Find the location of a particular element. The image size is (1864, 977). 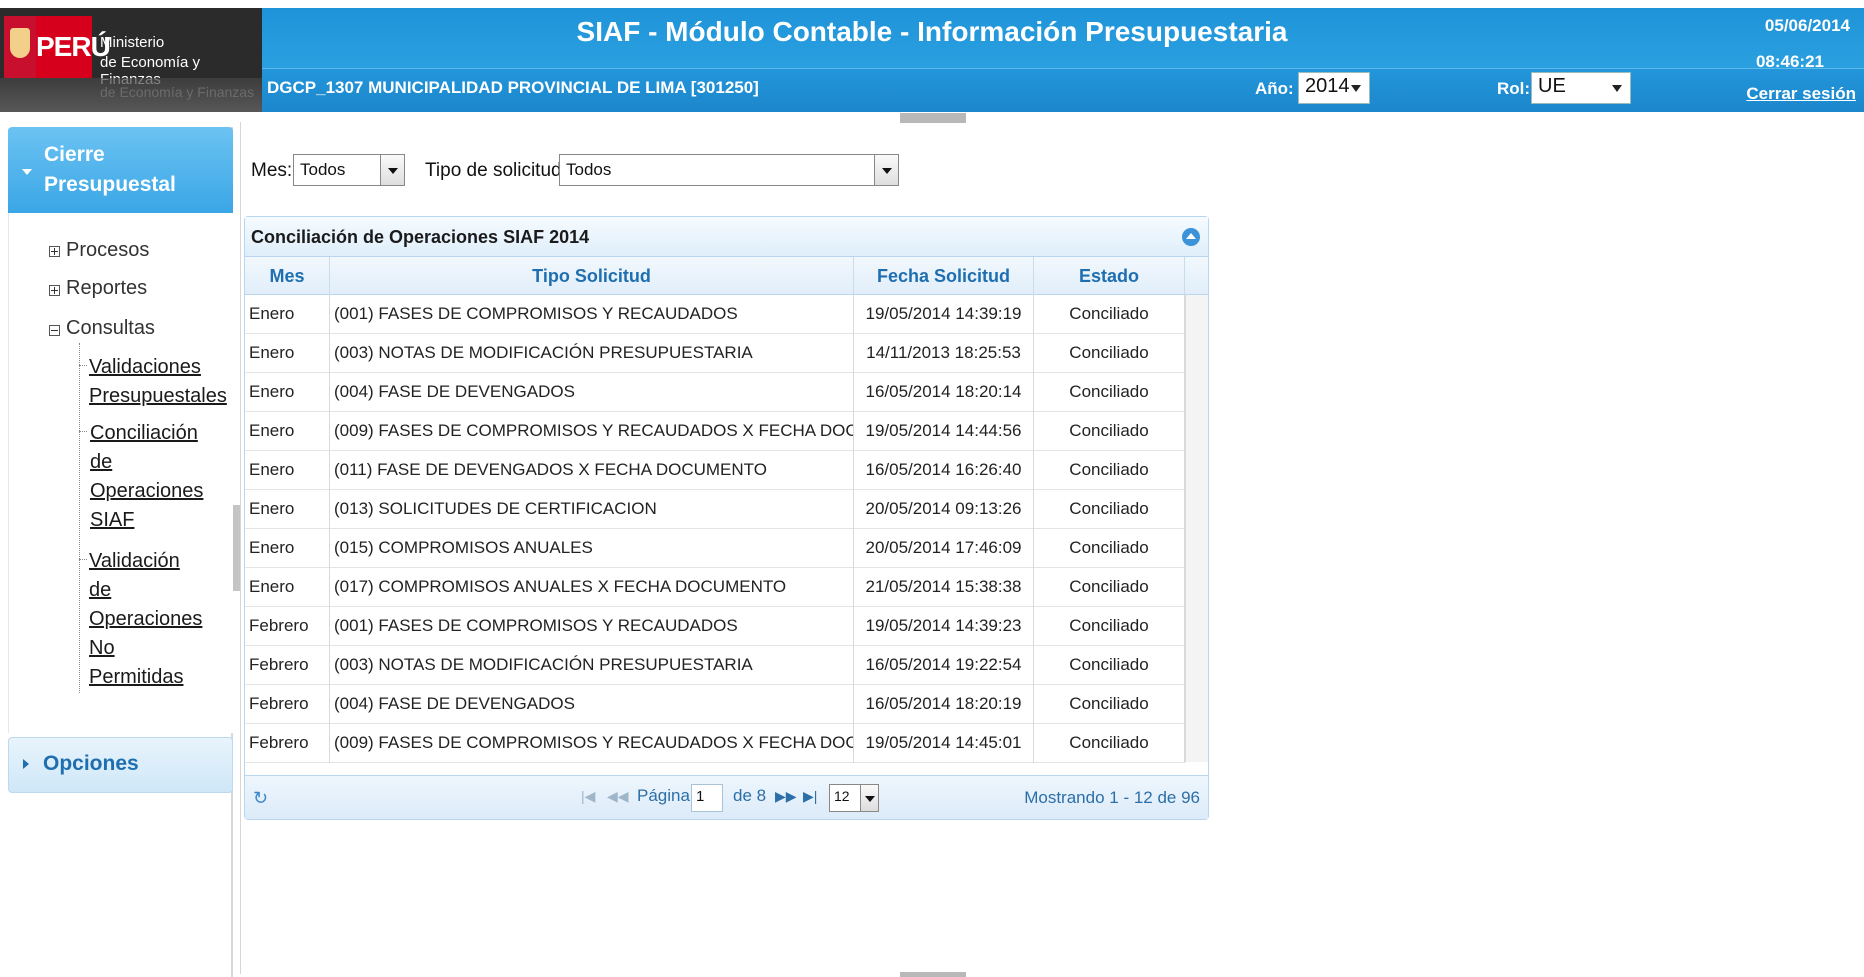

first-page-icon: |◀ is located at coordinates (588, 796).